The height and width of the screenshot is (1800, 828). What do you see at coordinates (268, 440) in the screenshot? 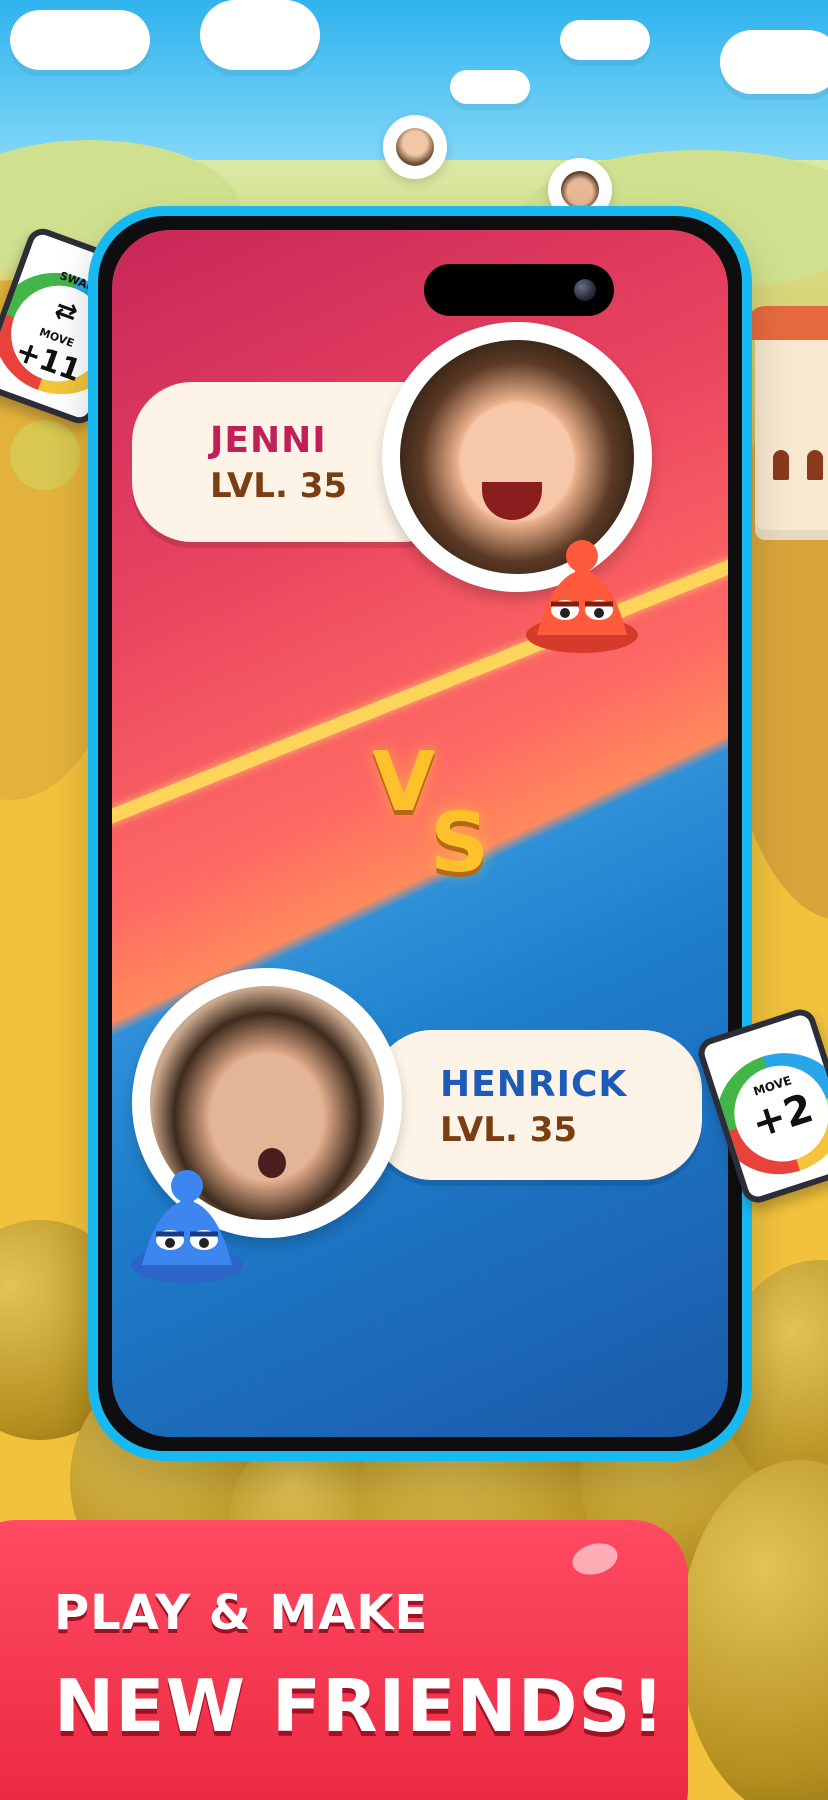
I see `player-name: JENNI` at bounding box center [268, 440].